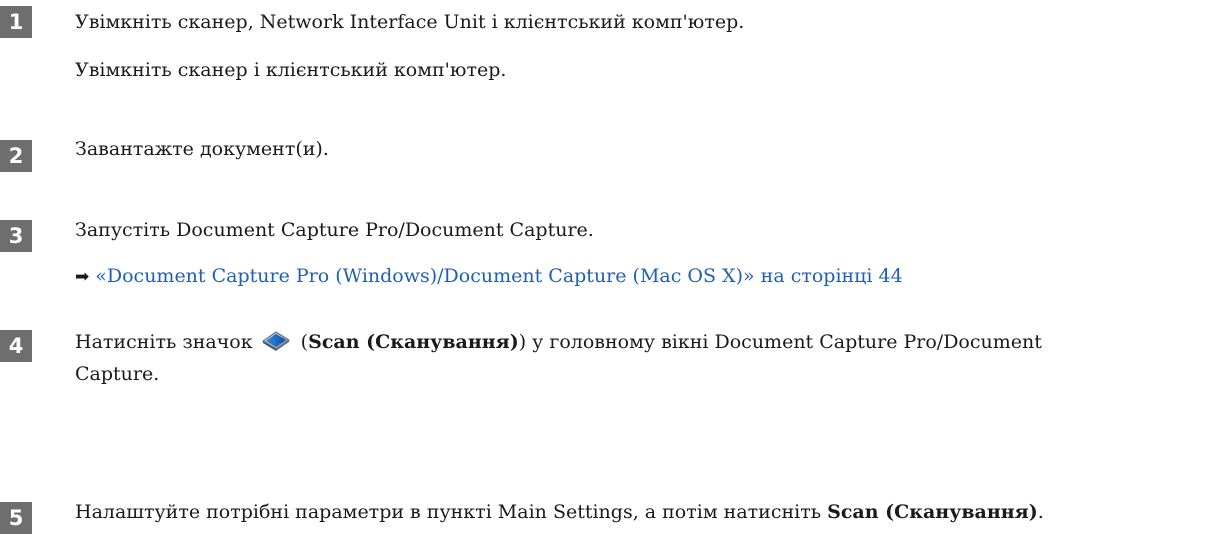 The image size is (1219, 534). What do you see at coordinates (16, 156) in the screenshot?
I see `step-2-badge: 2` at bounding box center [16, 156].